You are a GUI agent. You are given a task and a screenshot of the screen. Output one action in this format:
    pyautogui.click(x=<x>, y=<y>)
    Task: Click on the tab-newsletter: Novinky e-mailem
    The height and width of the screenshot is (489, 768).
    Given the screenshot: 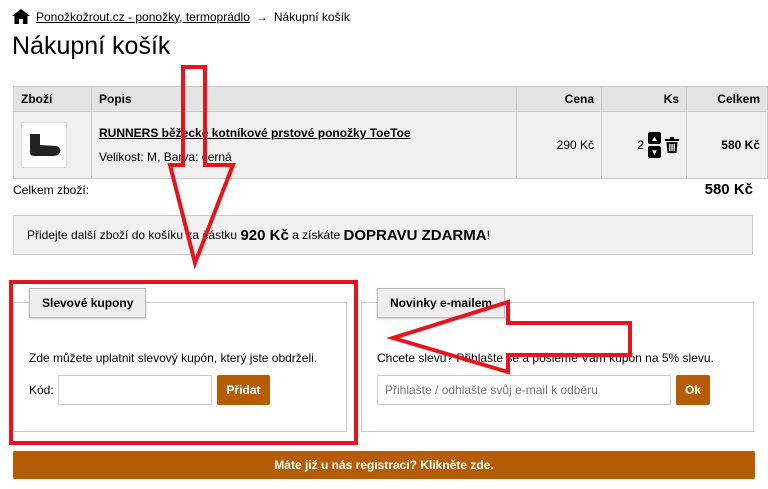 What is the action you would take?
    pyautogui.click(x=441, y=303)
    